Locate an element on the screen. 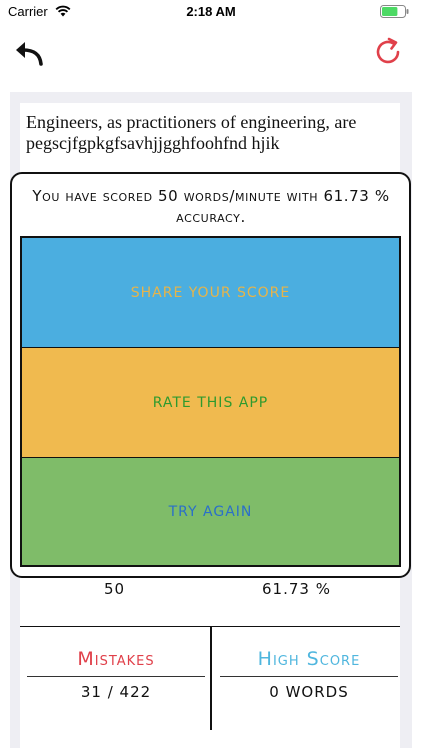 Image resolution: width=422 pixels, height=750 pixels. mistakes-value: 31 / 422 is located at coordinates (116, 692).